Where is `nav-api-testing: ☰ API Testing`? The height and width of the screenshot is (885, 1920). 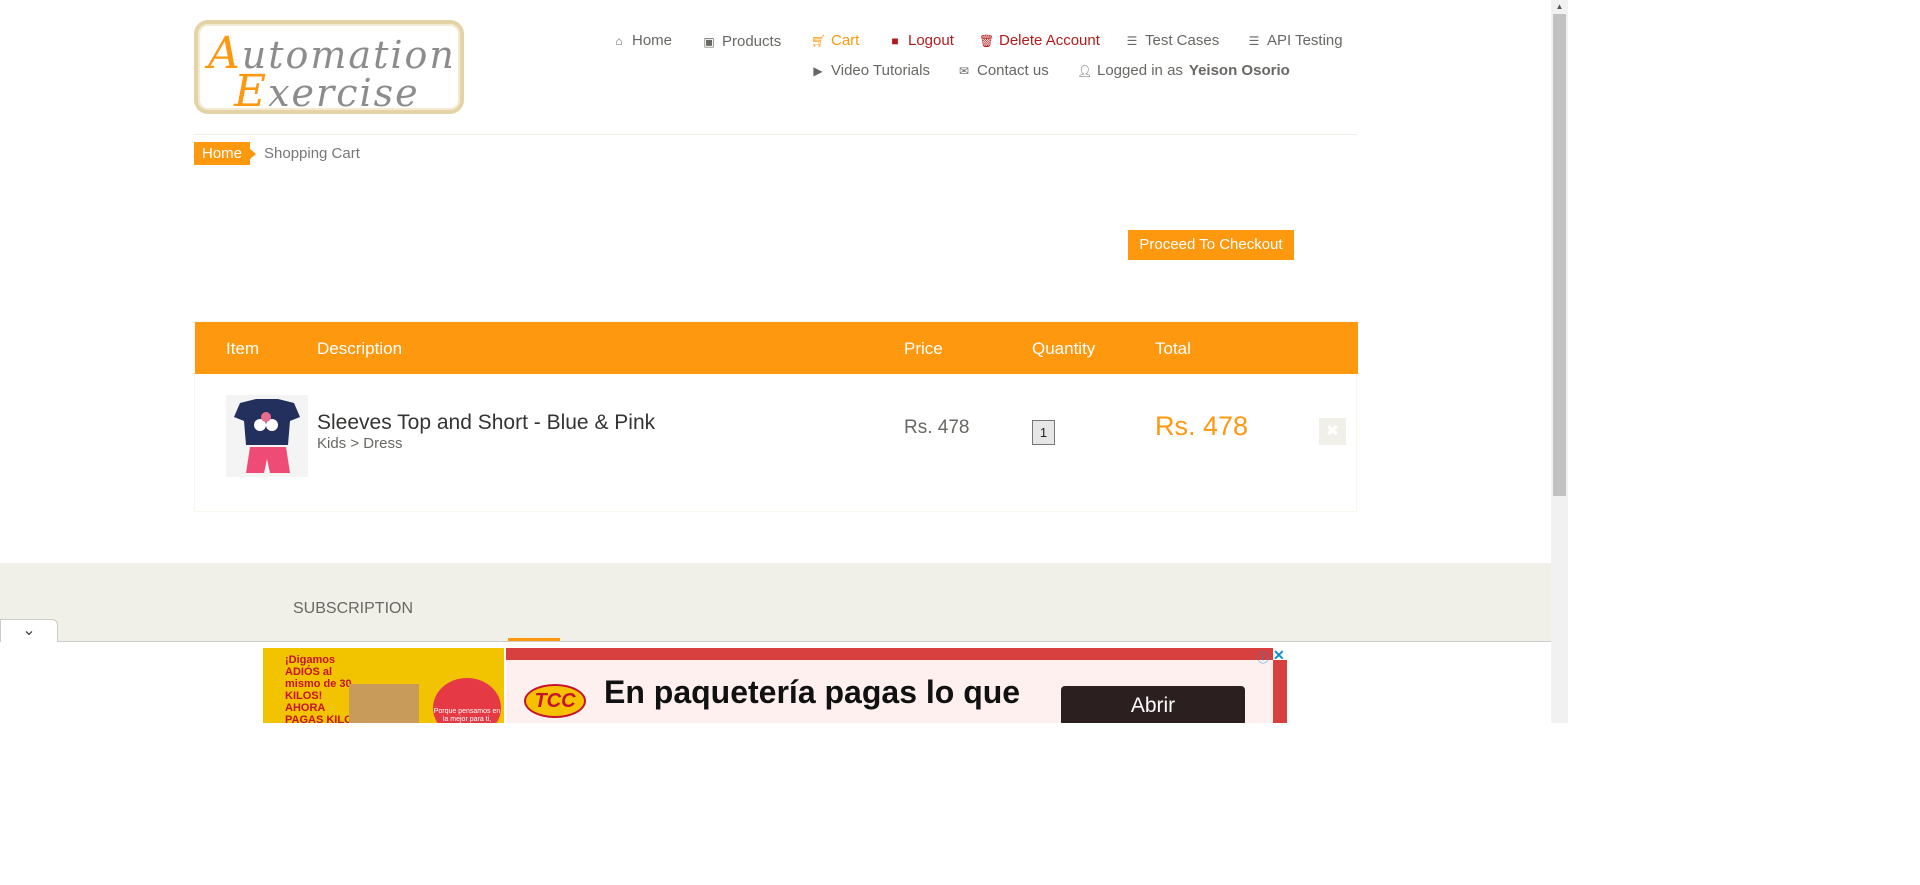 nav-api-testing: ☰ API Testing is located at coordinates (1295, 40).